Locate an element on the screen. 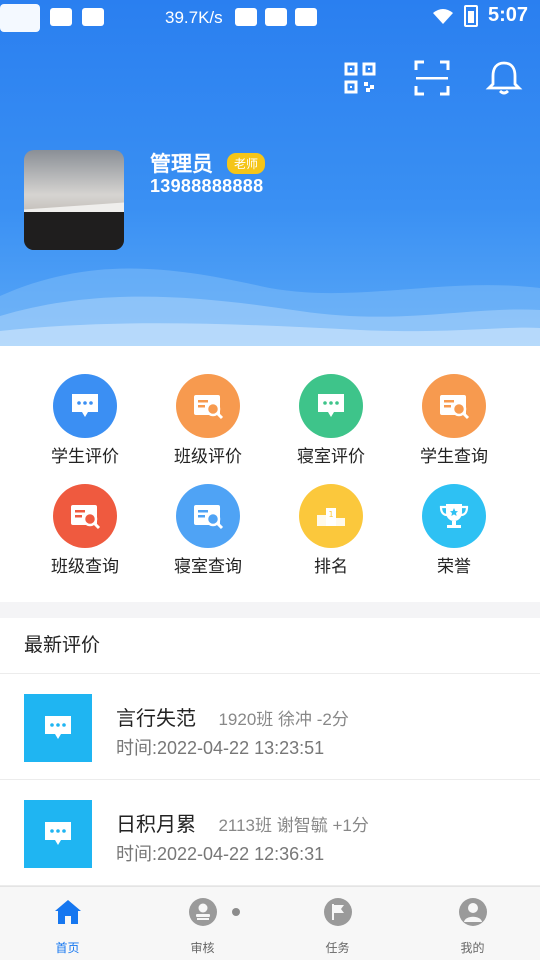 This screenshot has width=540, height=960. tab-label: 我的 is located at coordinates (472, 948).